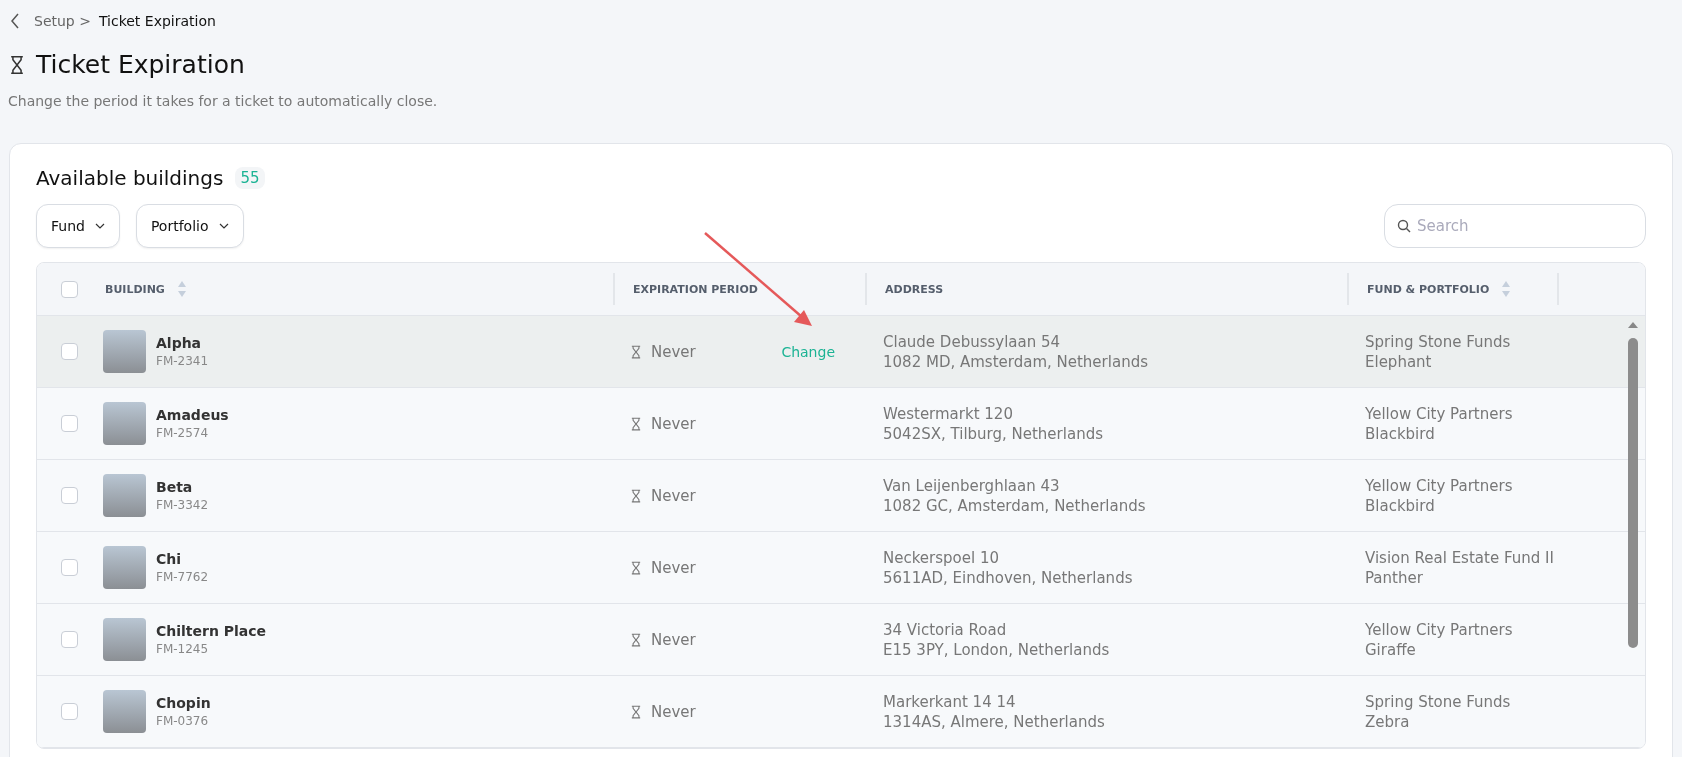 The width and height of the screenshot is (1682, 757). I want to click on filter-dropdown: Portfolio, so click(189, 226).